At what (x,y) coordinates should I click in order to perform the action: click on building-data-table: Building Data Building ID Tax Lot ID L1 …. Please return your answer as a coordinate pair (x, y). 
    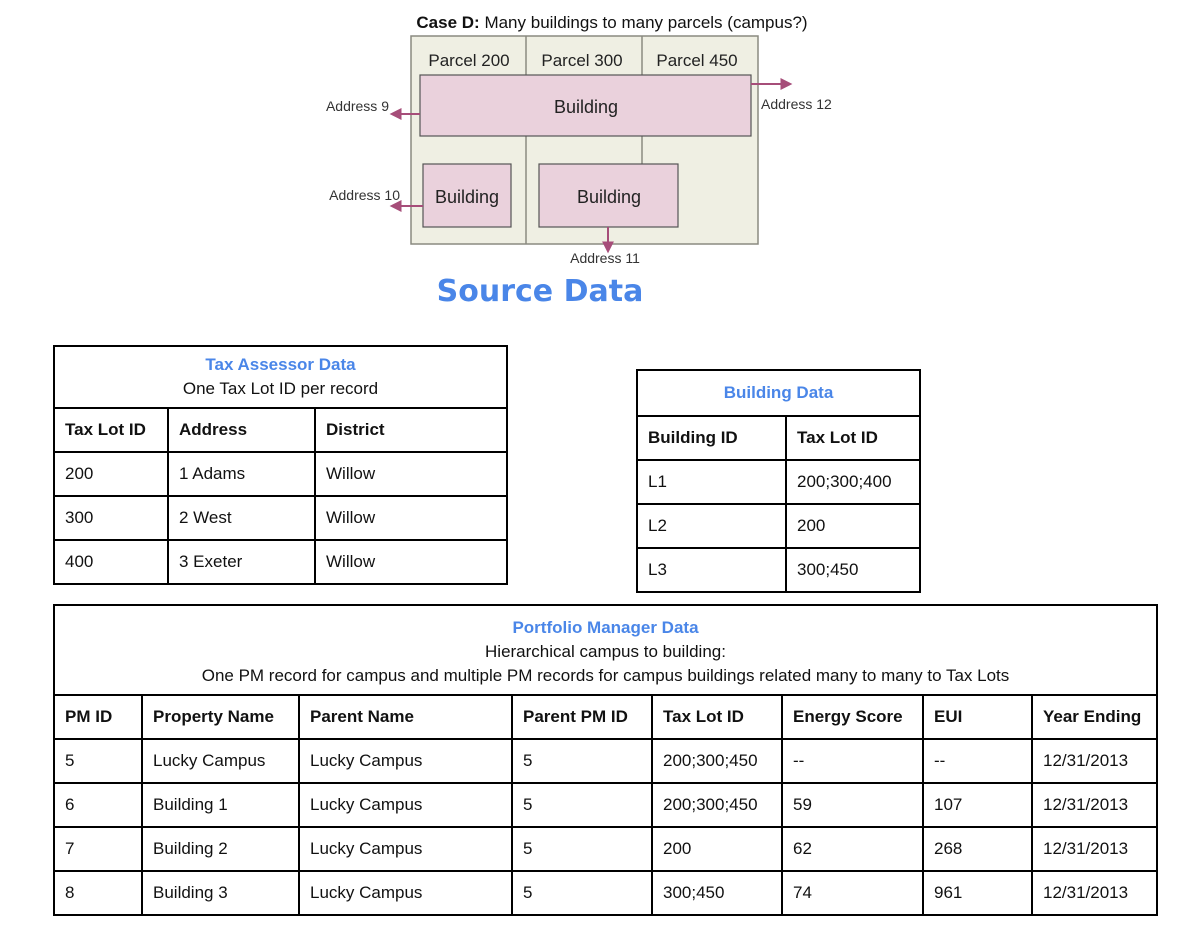
    Looking at the image, I should click on (778, 481).